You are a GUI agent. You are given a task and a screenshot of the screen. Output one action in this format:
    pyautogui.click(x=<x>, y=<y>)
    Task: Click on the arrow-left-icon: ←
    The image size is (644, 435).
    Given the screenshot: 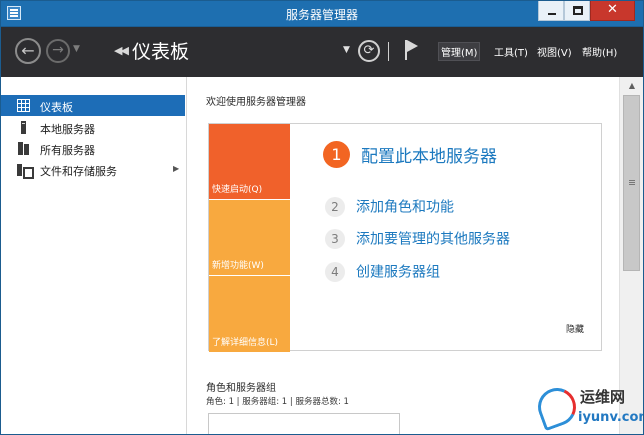 What is the action you would take?
    pyautogui.click(x=28, y=50)
    